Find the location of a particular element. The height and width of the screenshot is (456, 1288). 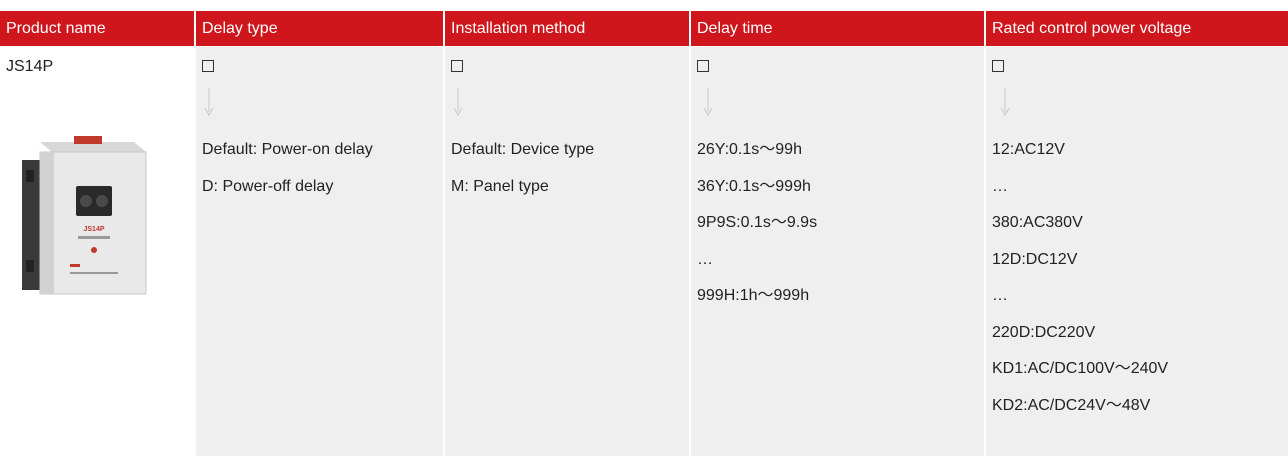

list-item: Default: Device type is located at coordinates (523, 149).